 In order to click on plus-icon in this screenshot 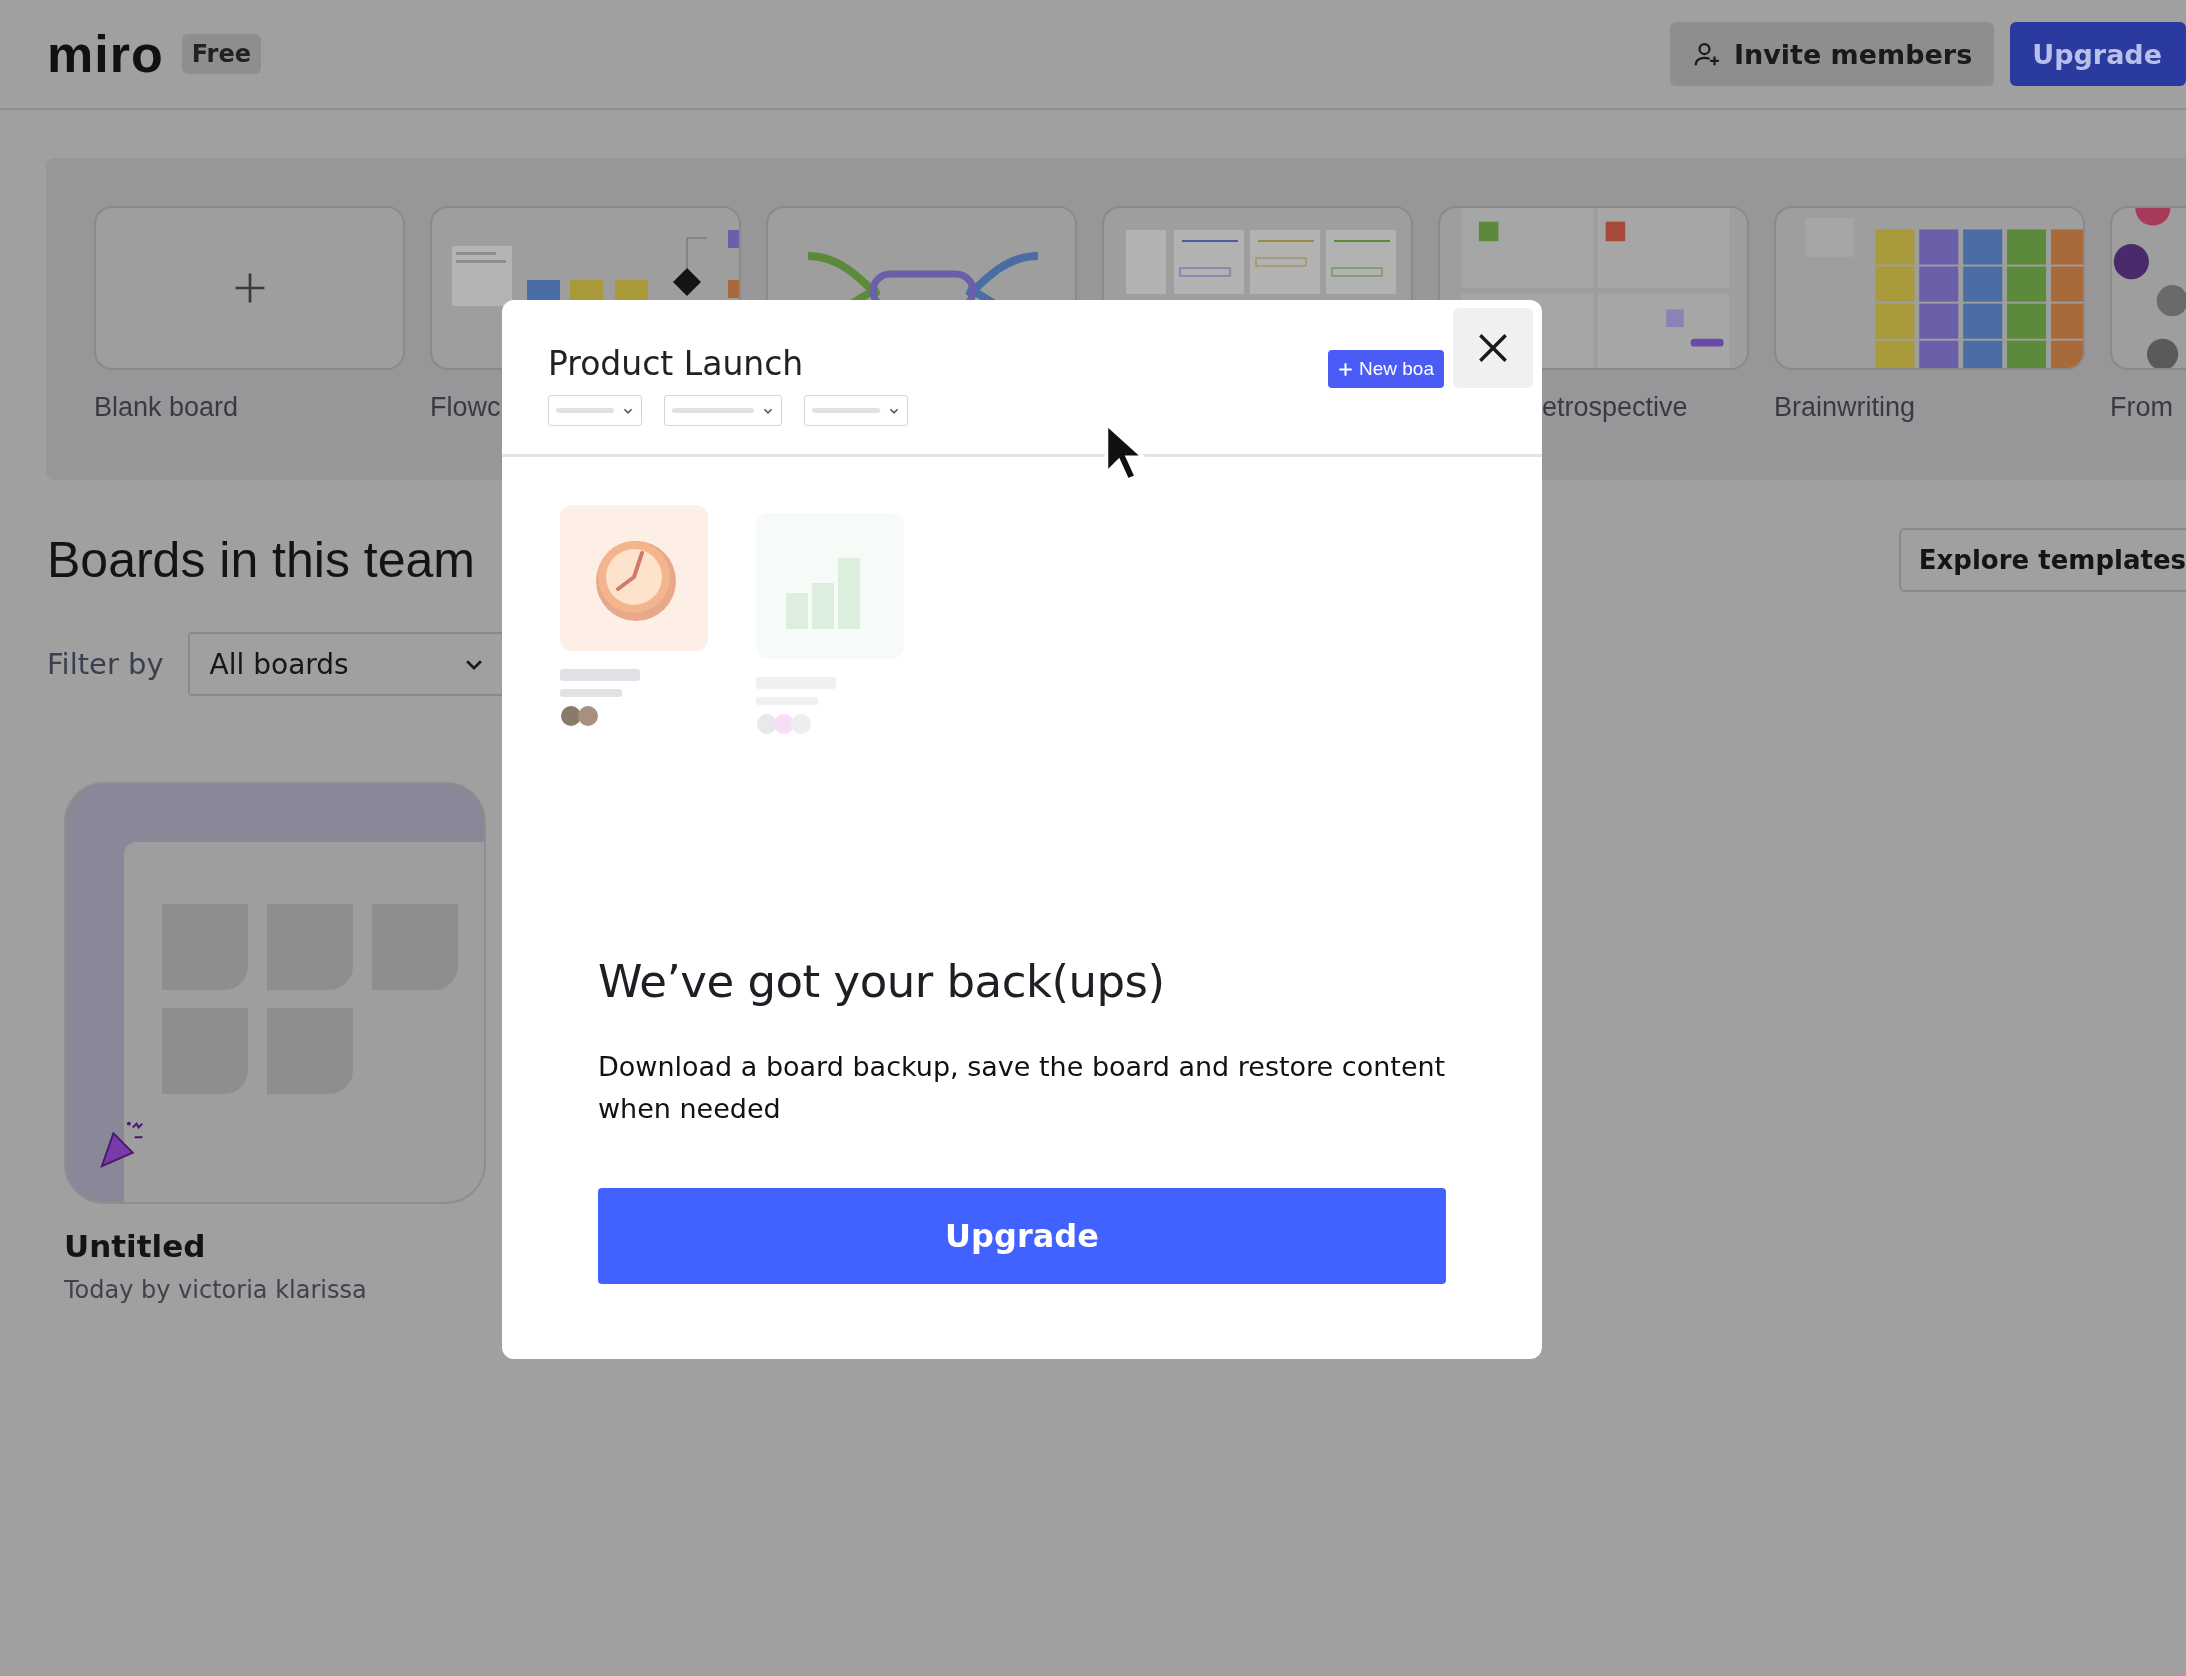, I will do `click(1345, 369)`.